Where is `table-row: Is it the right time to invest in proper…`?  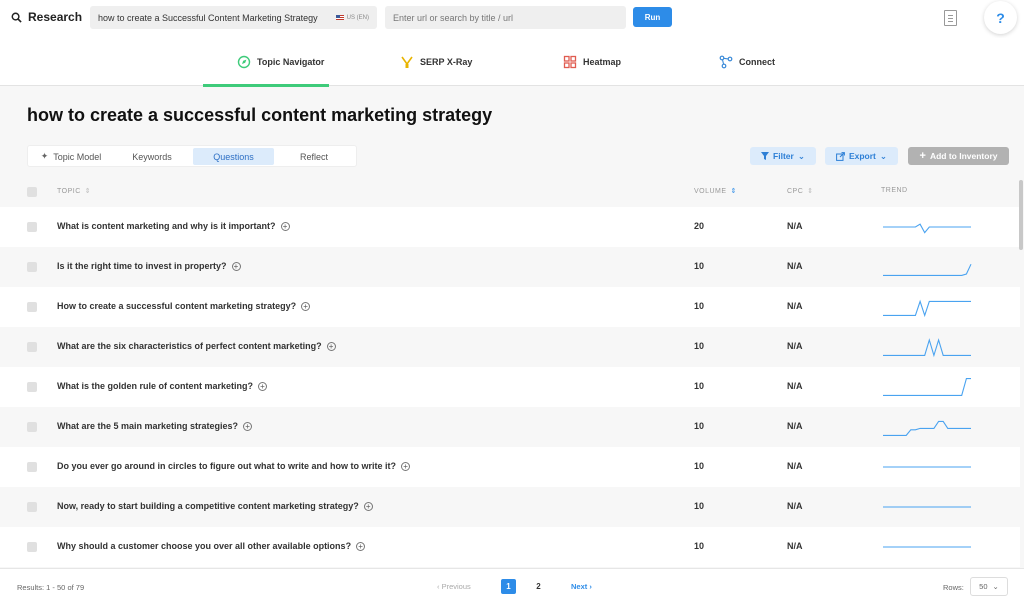 table-row: Is it the right time to invest in proper… is located at coordinates (510, 267).